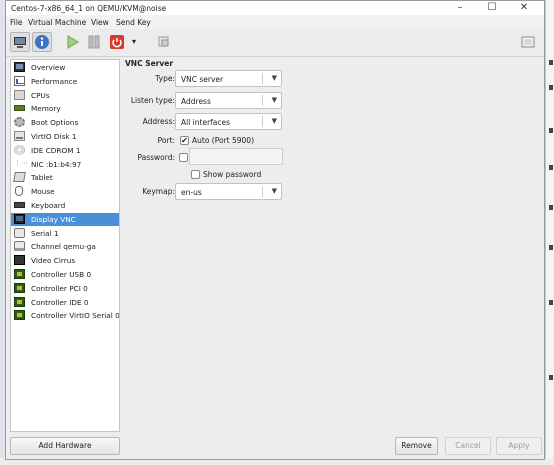 The width and height of the screenshot is (554, 465). What do you see at coordinates (56, 150) in the screenshot?
I see `hardware-item-label: IDE CDROM 1` at bounding box center [56, 150].